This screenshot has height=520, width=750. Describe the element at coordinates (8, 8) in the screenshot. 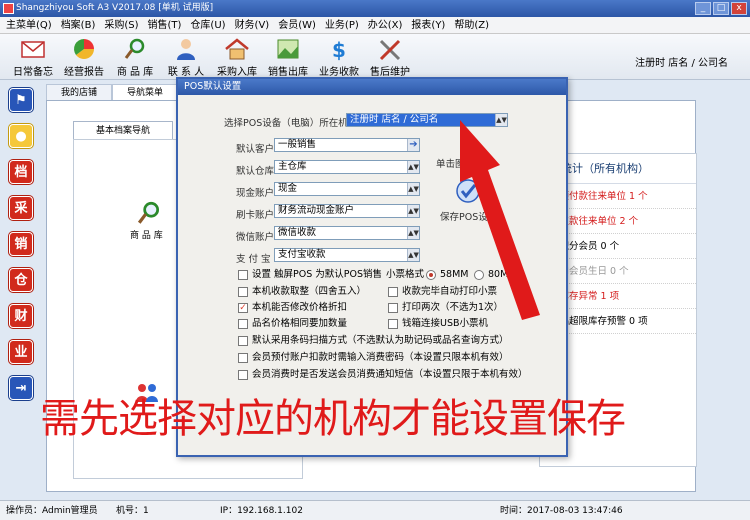

I see `app-icon` at that location.